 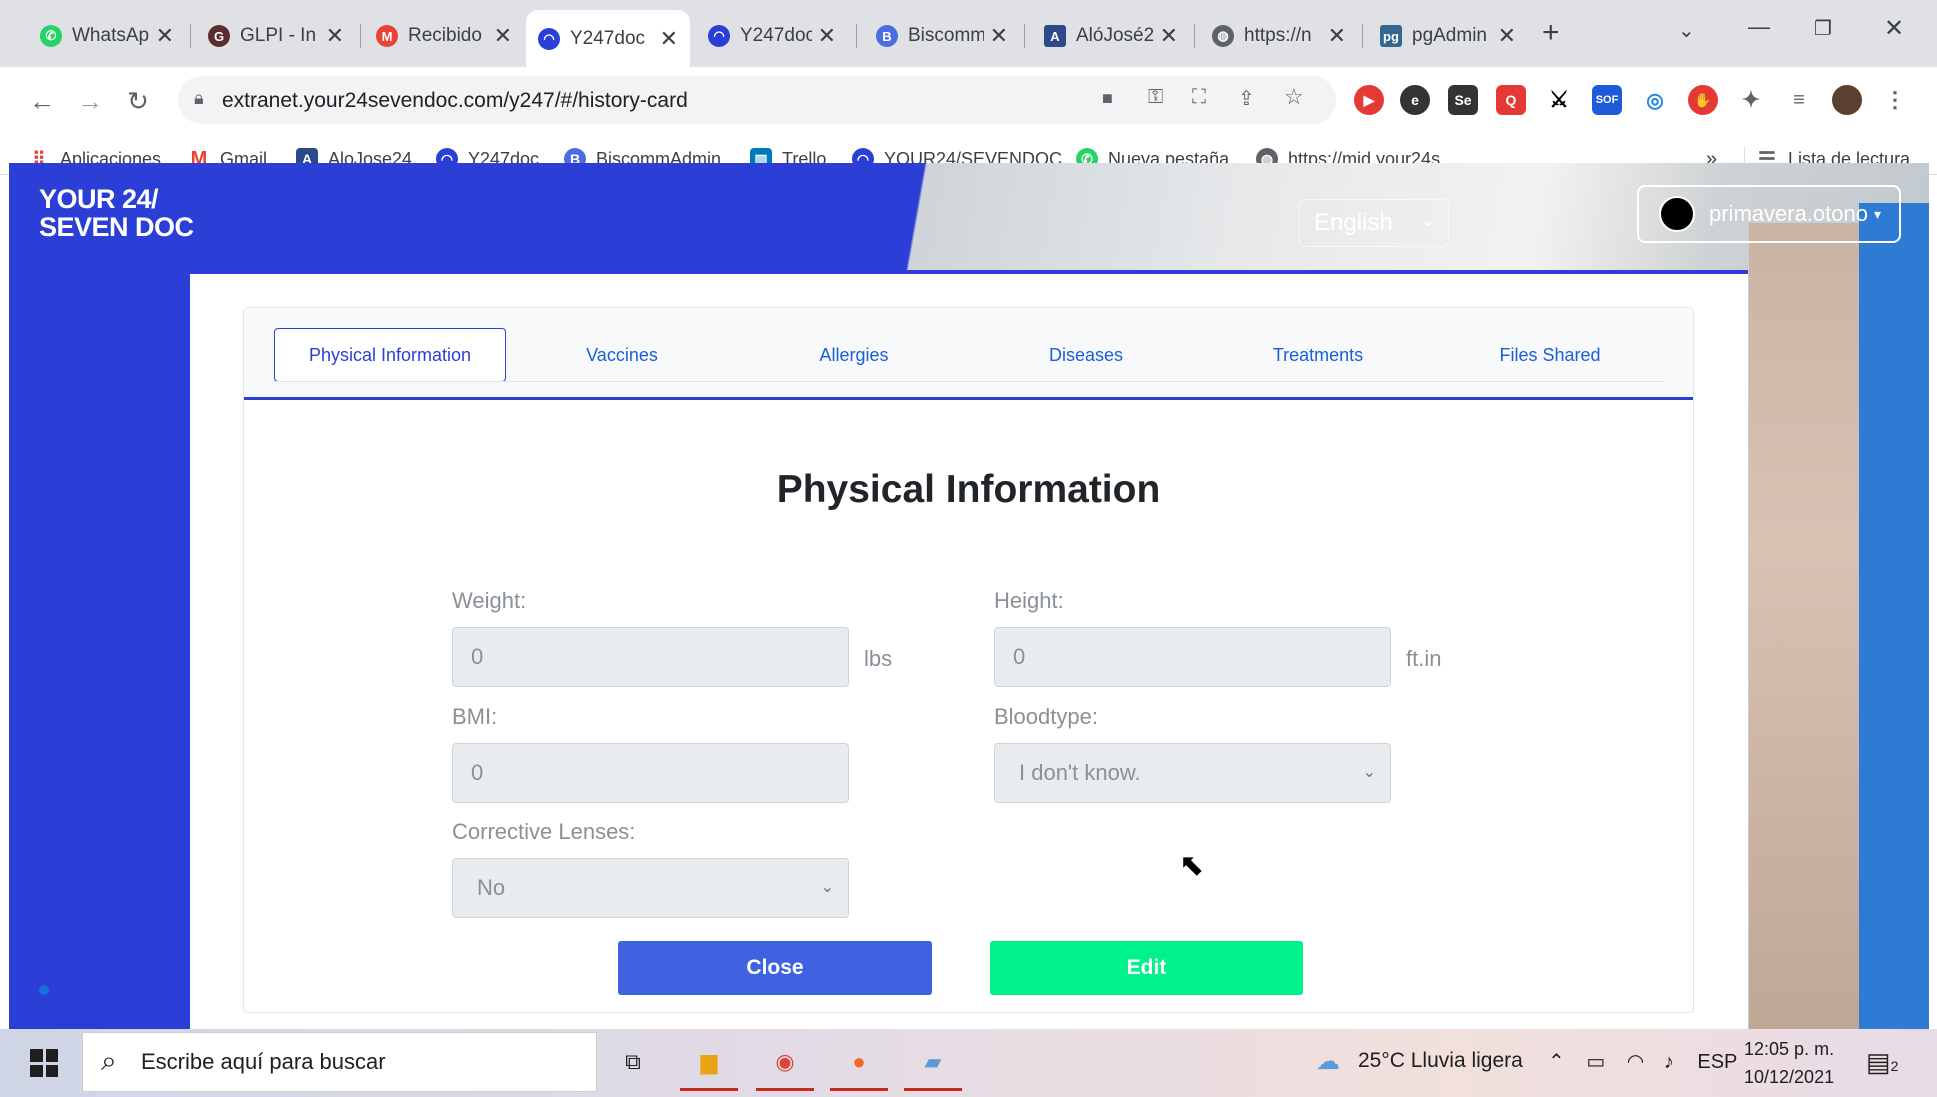 I want to click on divider, so click(x=969, y=381).